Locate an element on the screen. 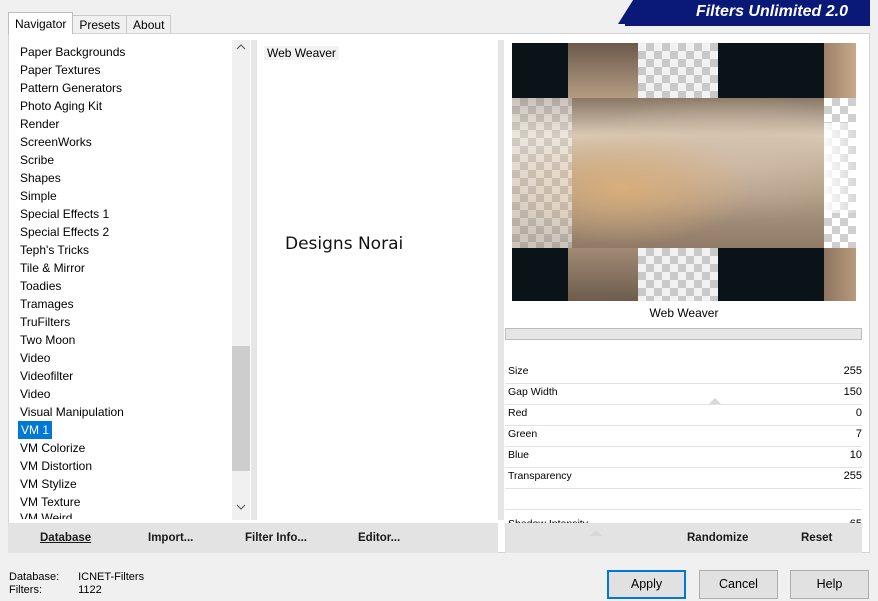 Image resolution: width=878 pixels, height=601 pixels. category-item: TruFilters is located at coordinates (125, 322).